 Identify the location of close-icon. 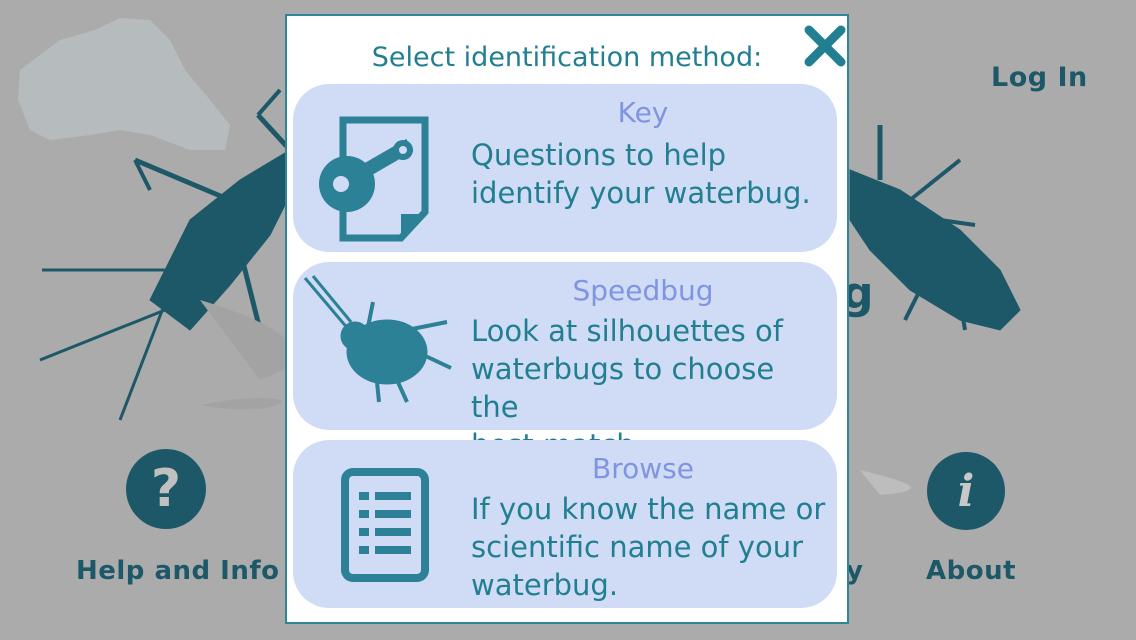
(825, 46).